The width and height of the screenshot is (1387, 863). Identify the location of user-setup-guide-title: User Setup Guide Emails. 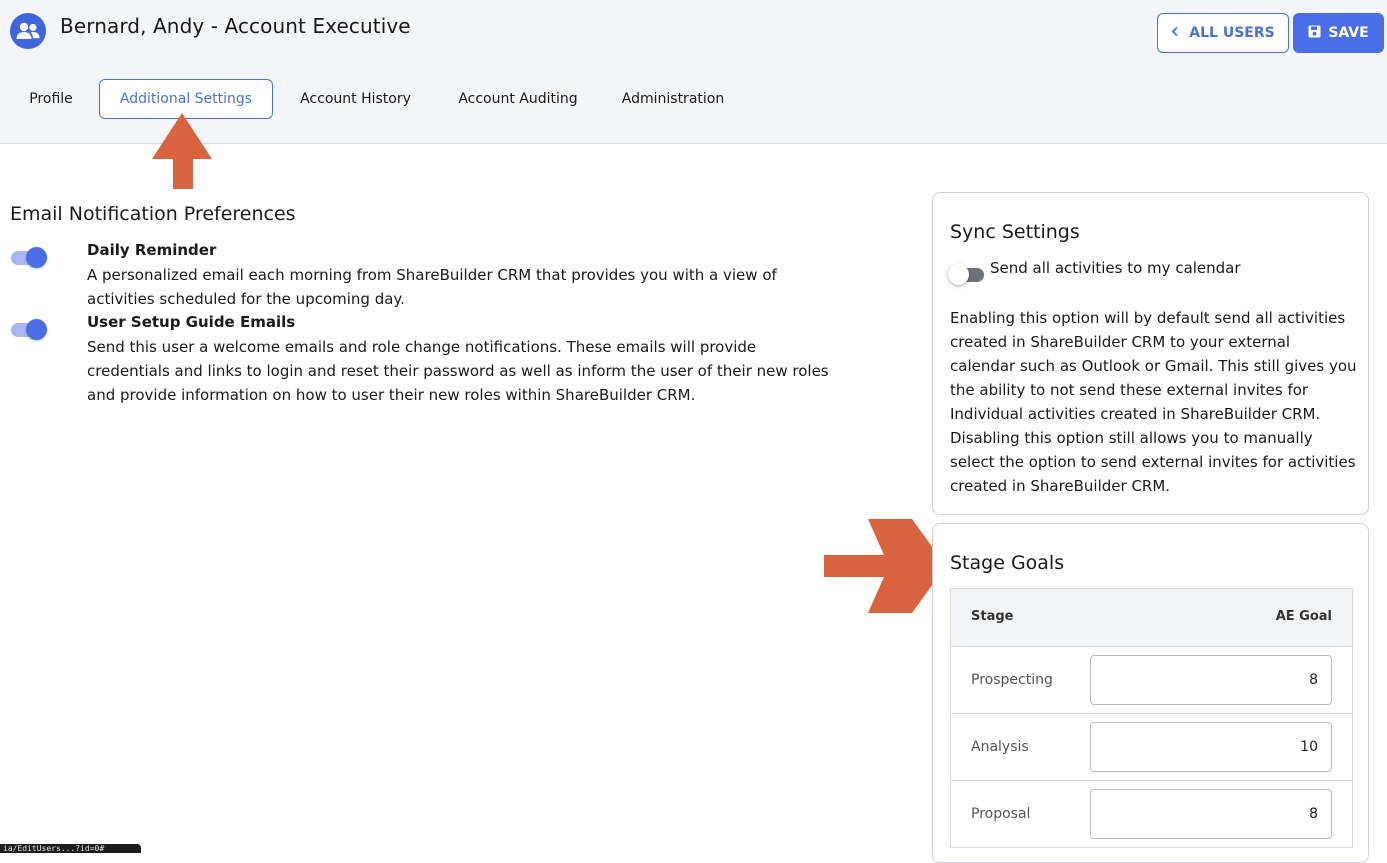
(191, 322).